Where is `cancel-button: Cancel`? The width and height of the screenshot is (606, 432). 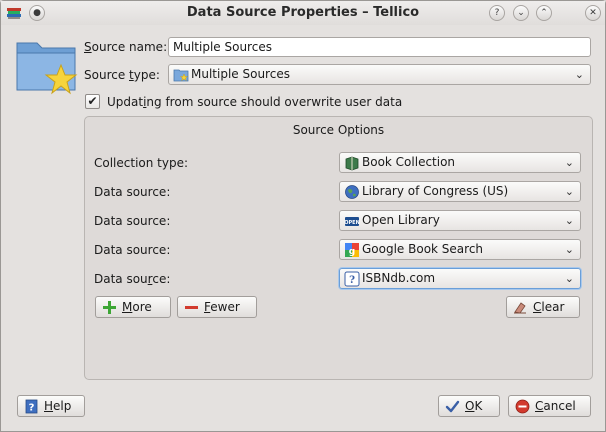
cancel-button: Cancel is located at coordinates (549, 406).